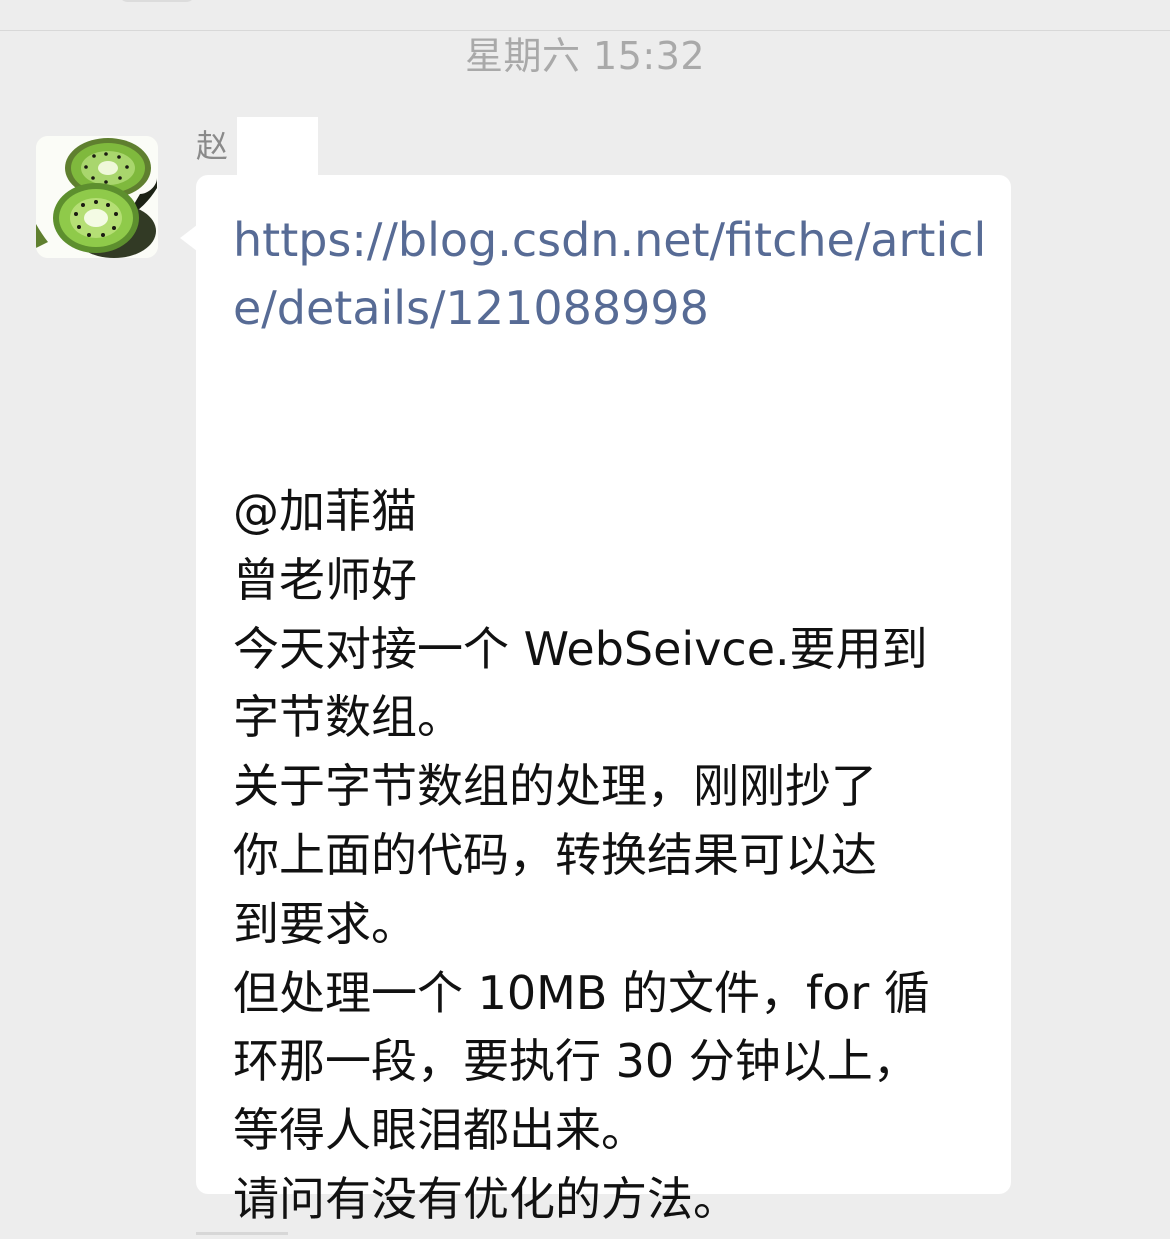 This screenshot has width=1170, height=1239. I want to click on message-line-11: 请问有没有优化的方法。, so click(486, 1198).